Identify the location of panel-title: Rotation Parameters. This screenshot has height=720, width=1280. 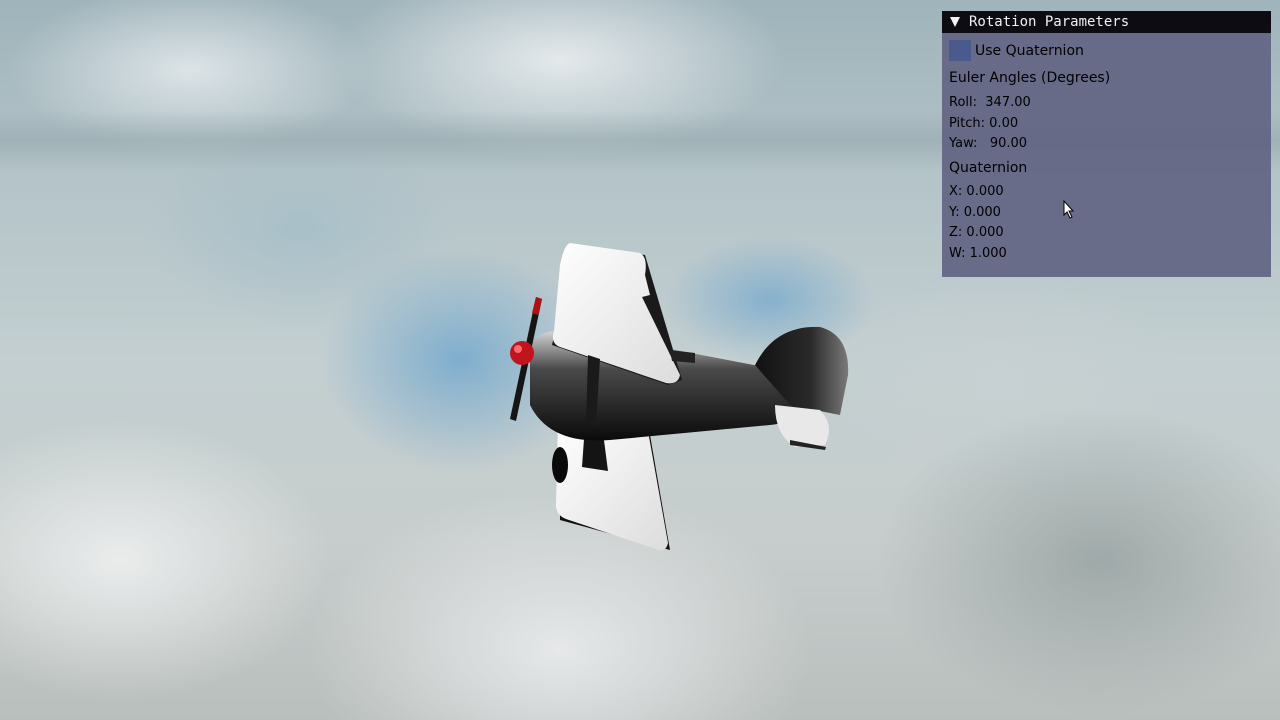
(1049, 22).